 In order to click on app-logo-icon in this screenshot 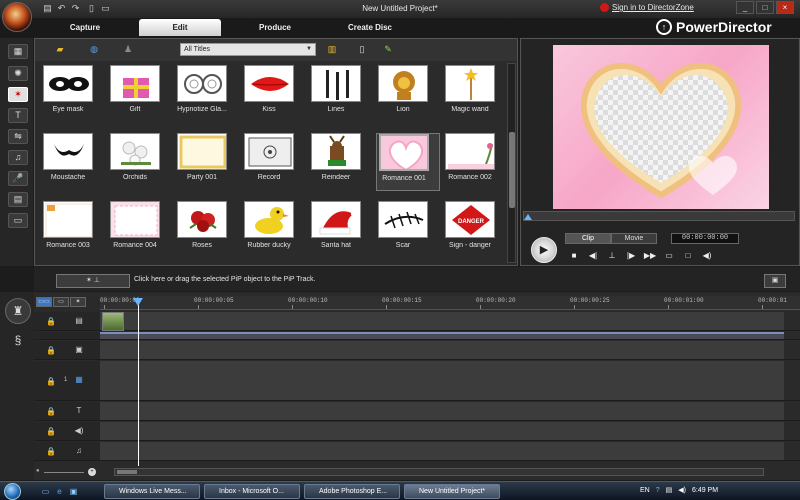, I will do `click(17, 17)`.